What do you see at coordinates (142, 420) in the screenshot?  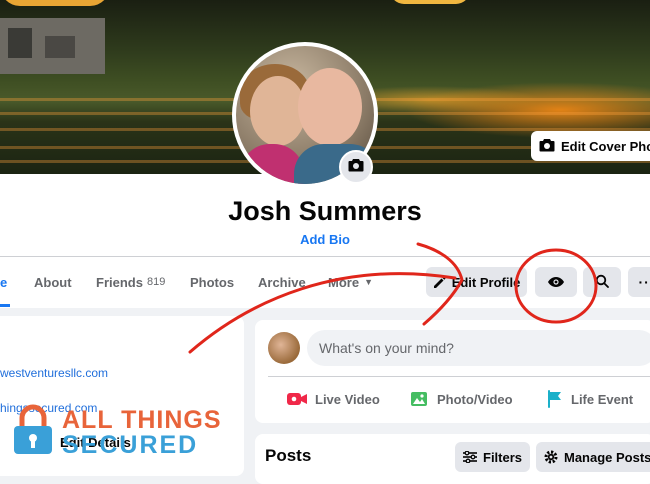 I see `watermark-line-1: ALL THINGS` at bounding box center [142, 420].